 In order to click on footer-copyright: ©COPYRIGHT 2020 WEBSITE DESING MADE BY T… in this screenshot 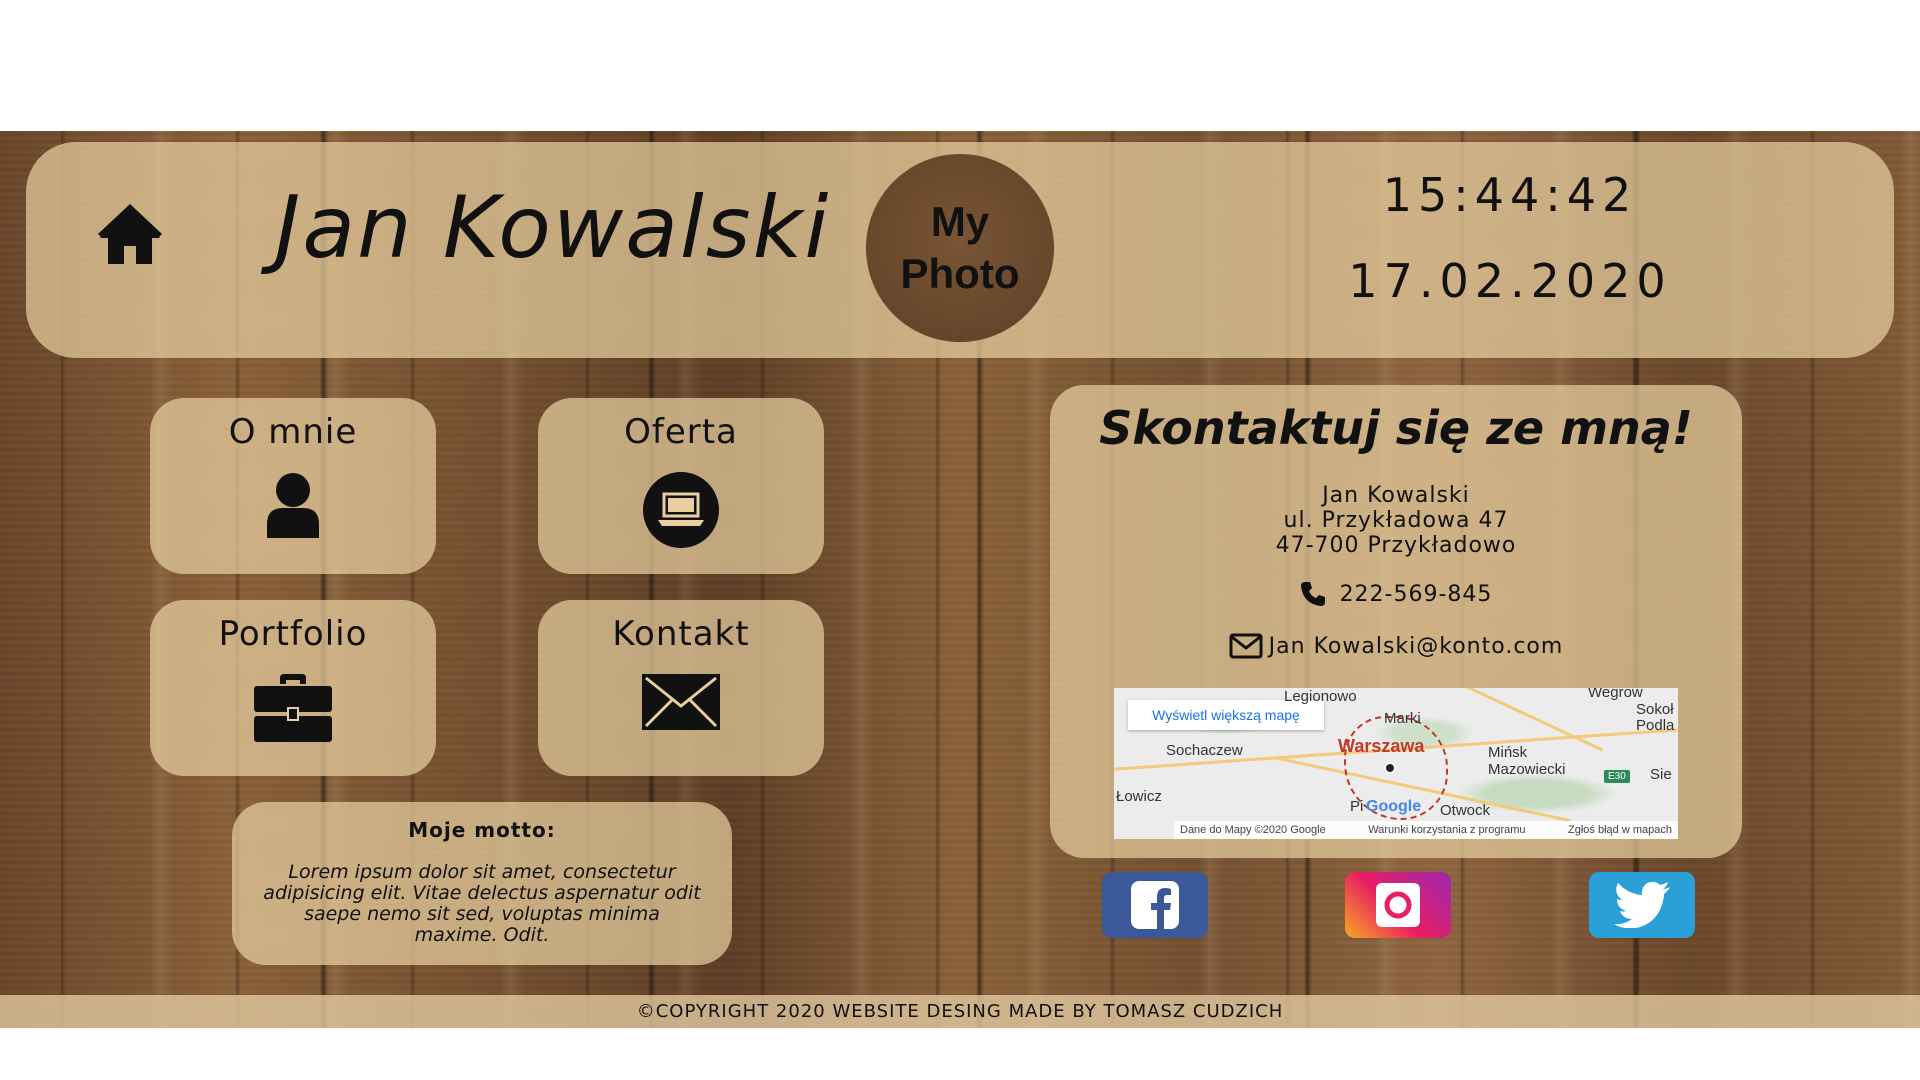, I will do `click(960, 1011)`.